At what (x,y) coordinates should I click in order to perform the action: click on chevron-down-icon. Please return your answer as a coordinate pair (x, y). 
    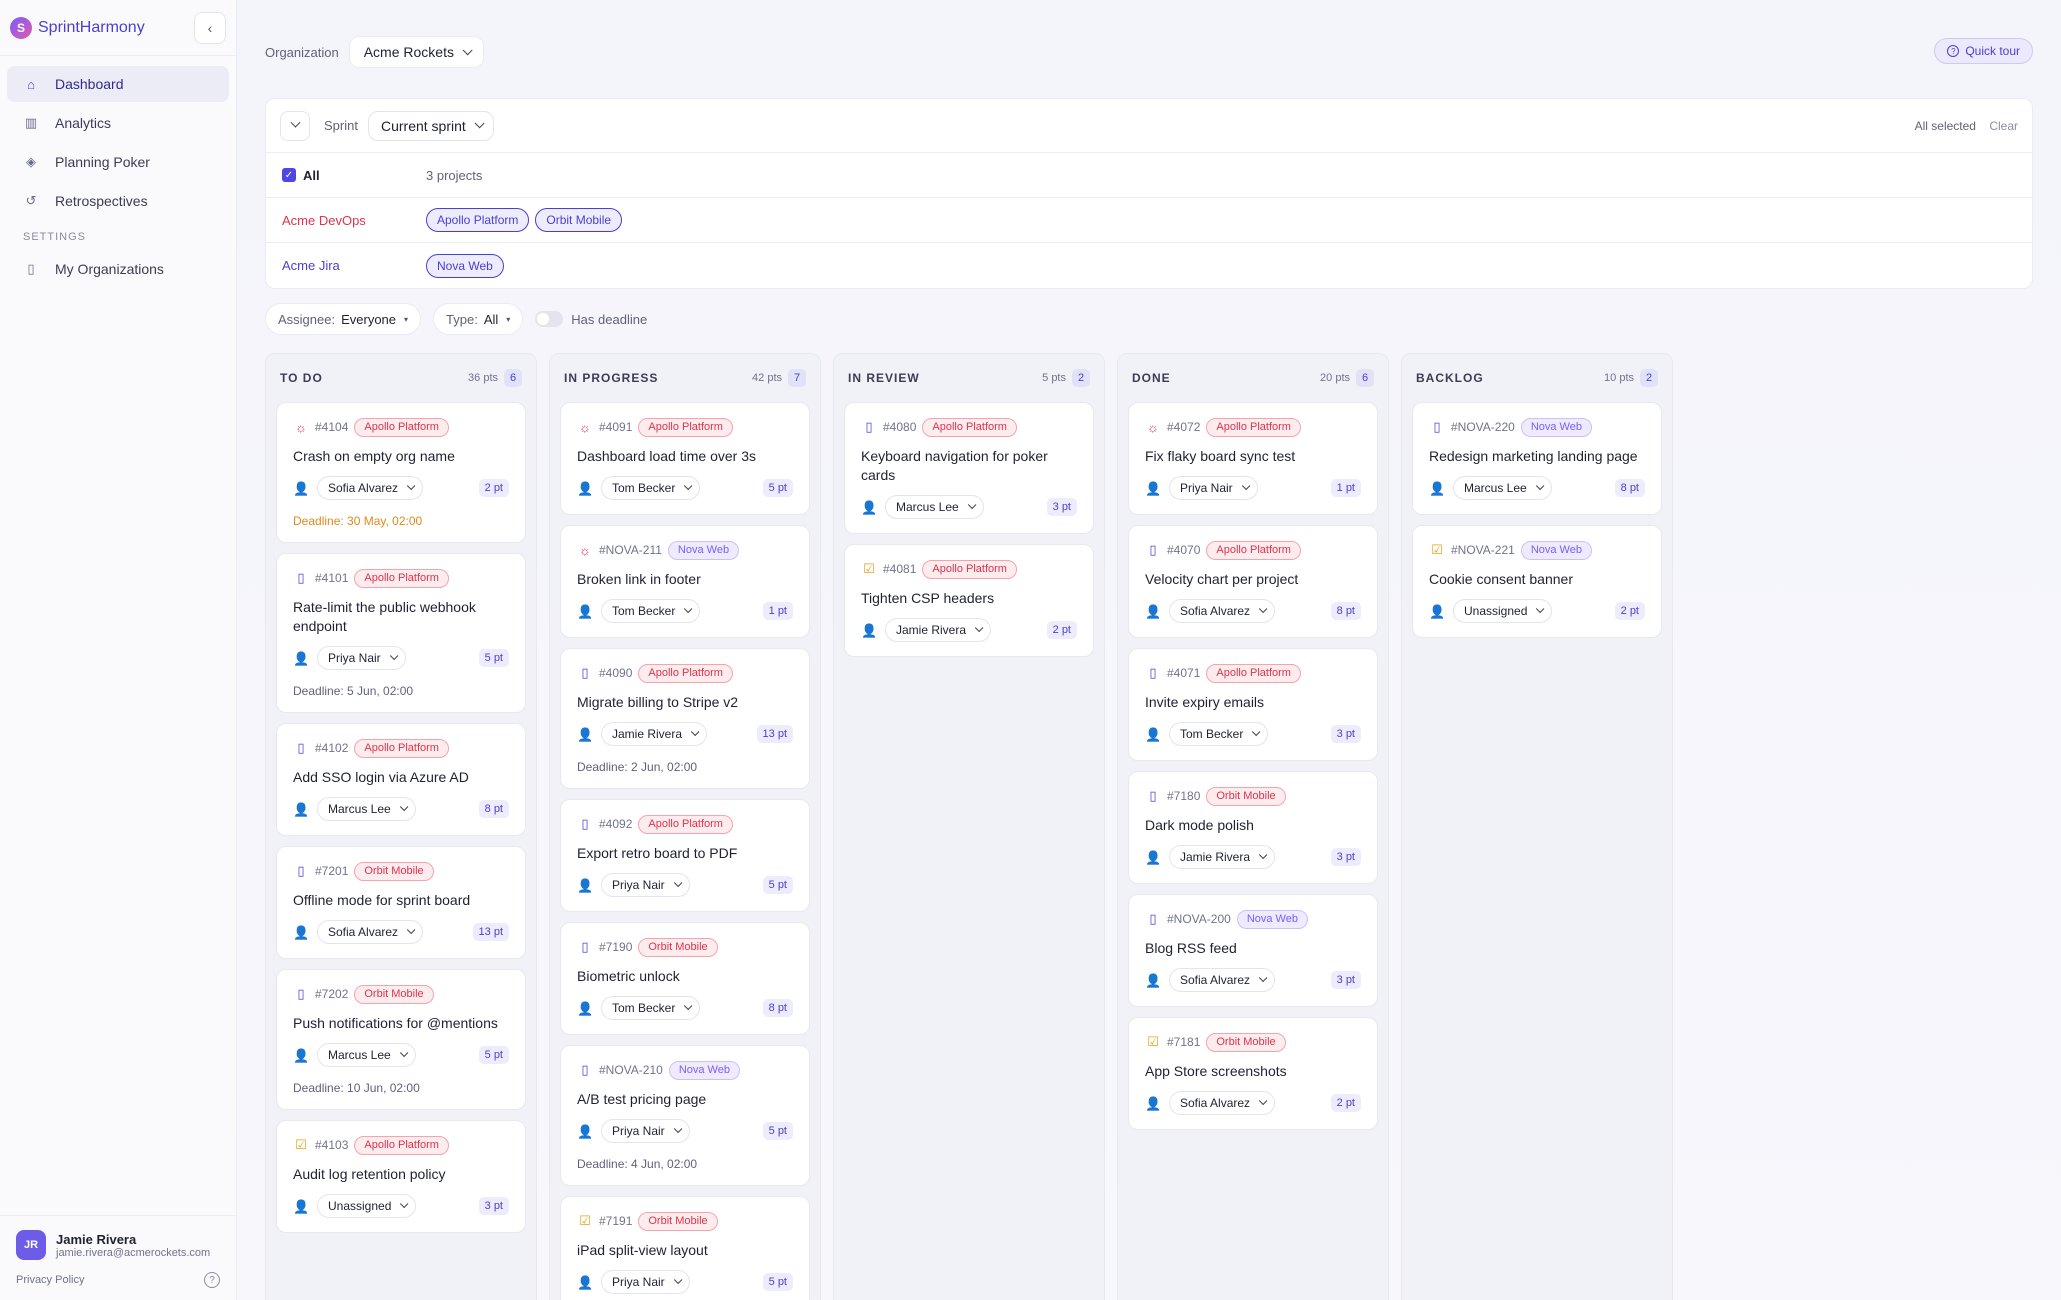
    Looking at the image, I should click on (1263, 855).